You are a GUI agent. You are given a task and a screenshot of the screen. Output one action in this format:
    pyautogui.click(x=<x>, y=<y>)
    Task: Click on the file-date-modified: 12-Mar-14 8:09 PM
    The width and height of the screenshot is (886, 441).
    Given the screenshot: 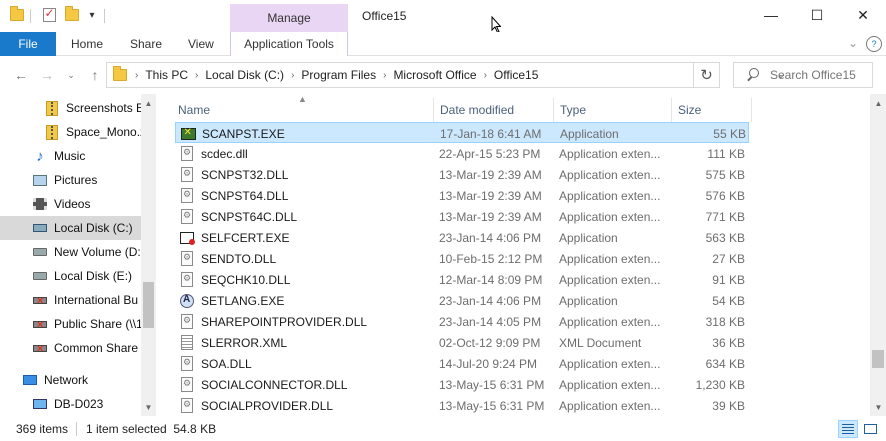 What is the action you would take?
    pyautogui.click(x=491, y=279)
    